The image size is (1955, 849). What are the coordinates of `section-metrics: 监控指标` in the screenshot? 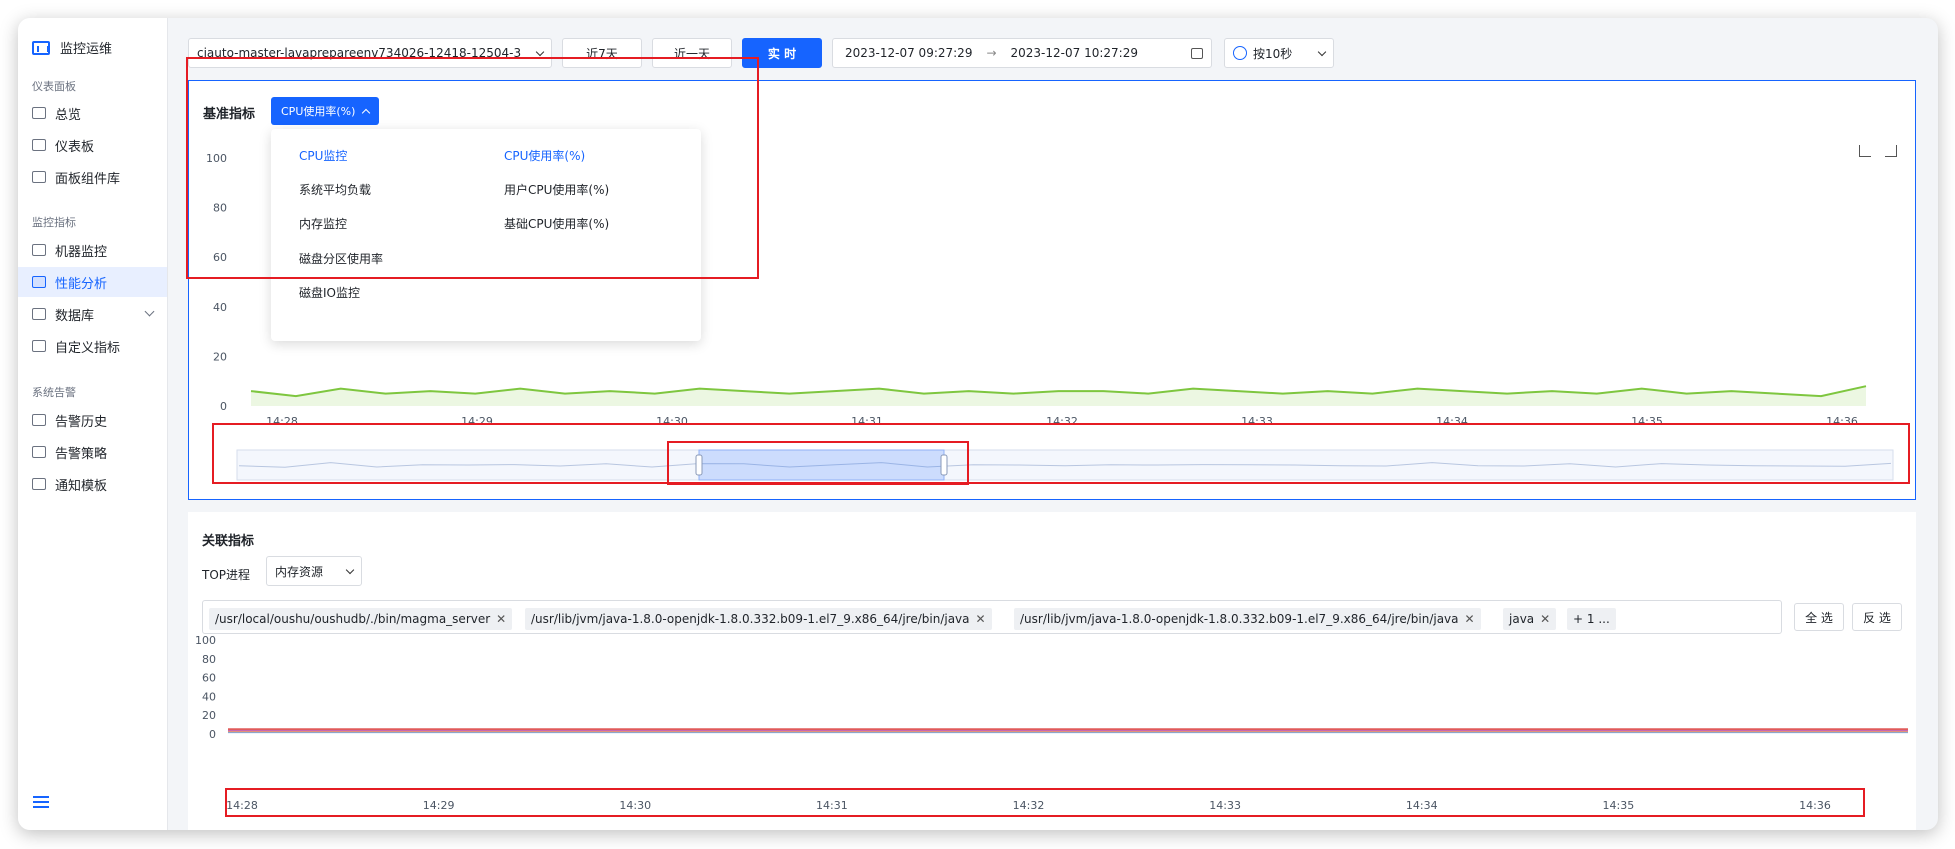 It's located at (54, 222).